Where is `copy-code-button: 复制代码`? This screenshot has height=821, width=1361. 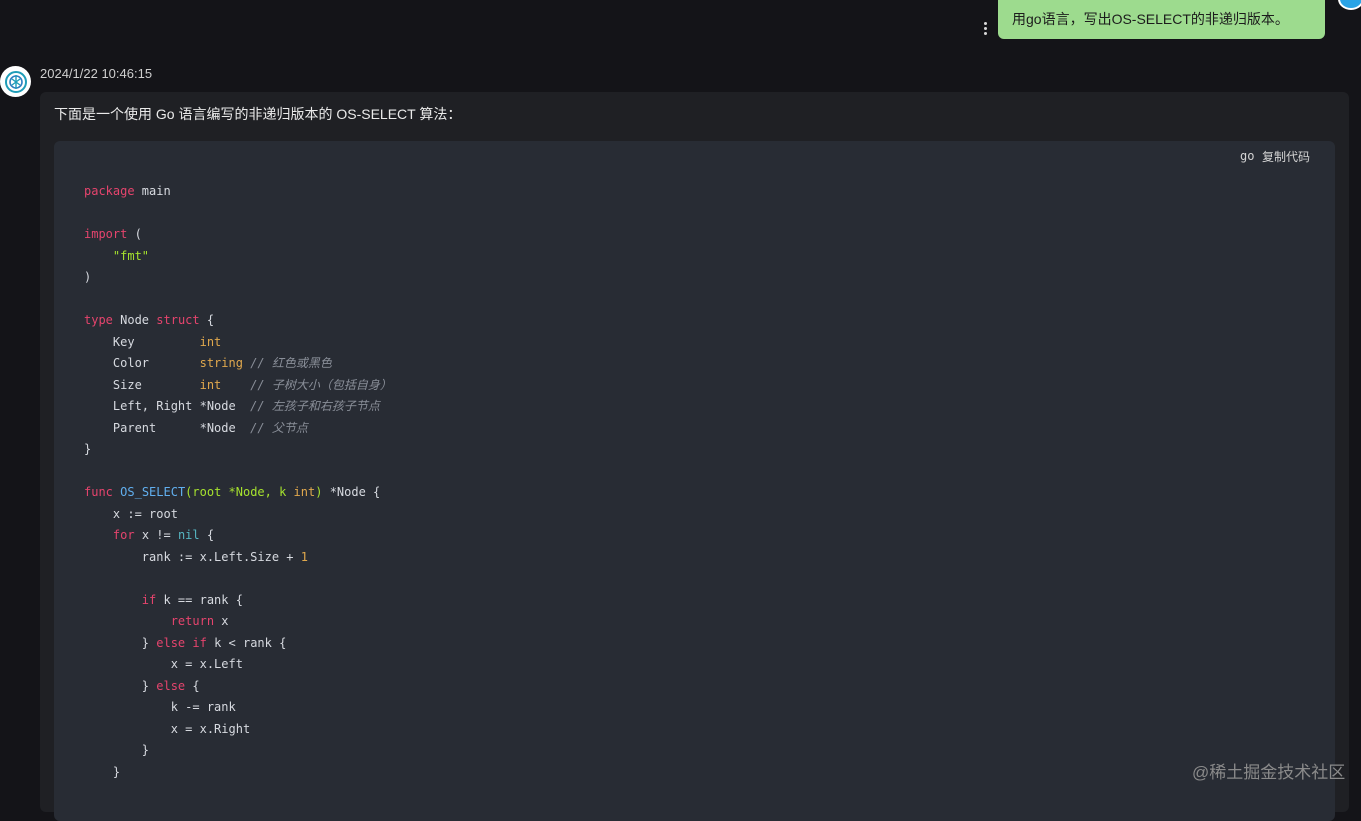 copy-code-button: 复制代码 is located at coordinates (1286, 156).